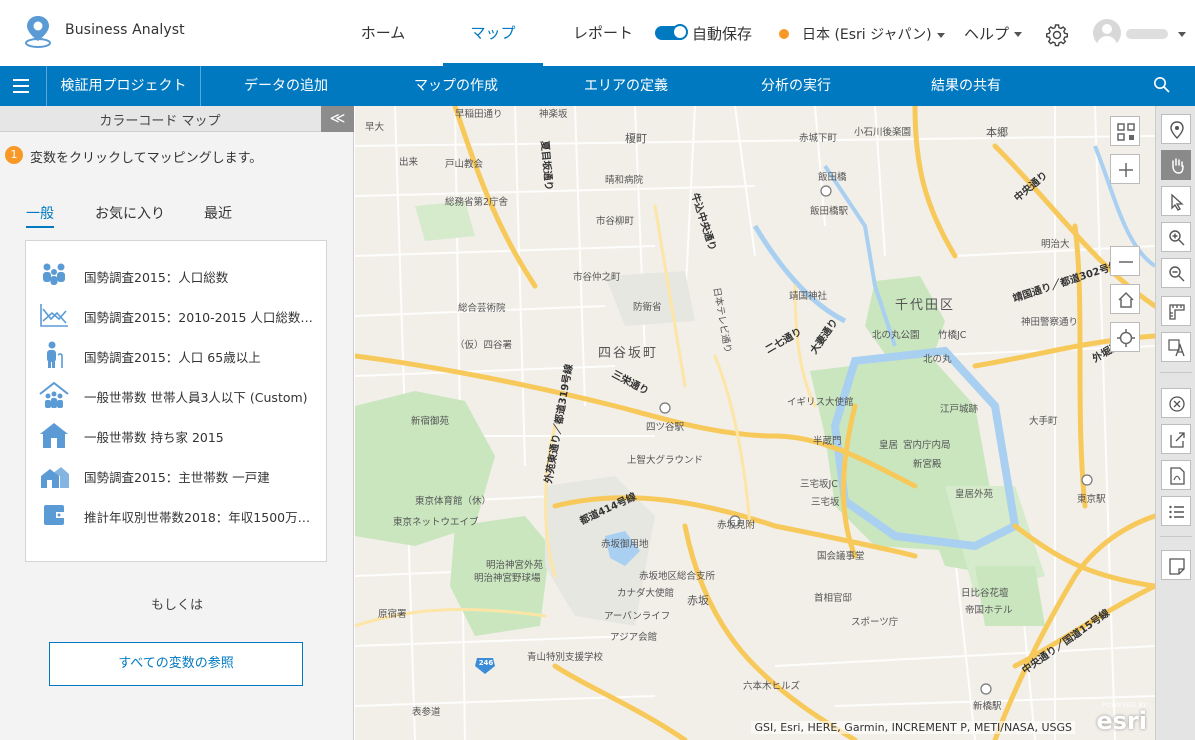  I want to click on people-icon, so click(54, 274).